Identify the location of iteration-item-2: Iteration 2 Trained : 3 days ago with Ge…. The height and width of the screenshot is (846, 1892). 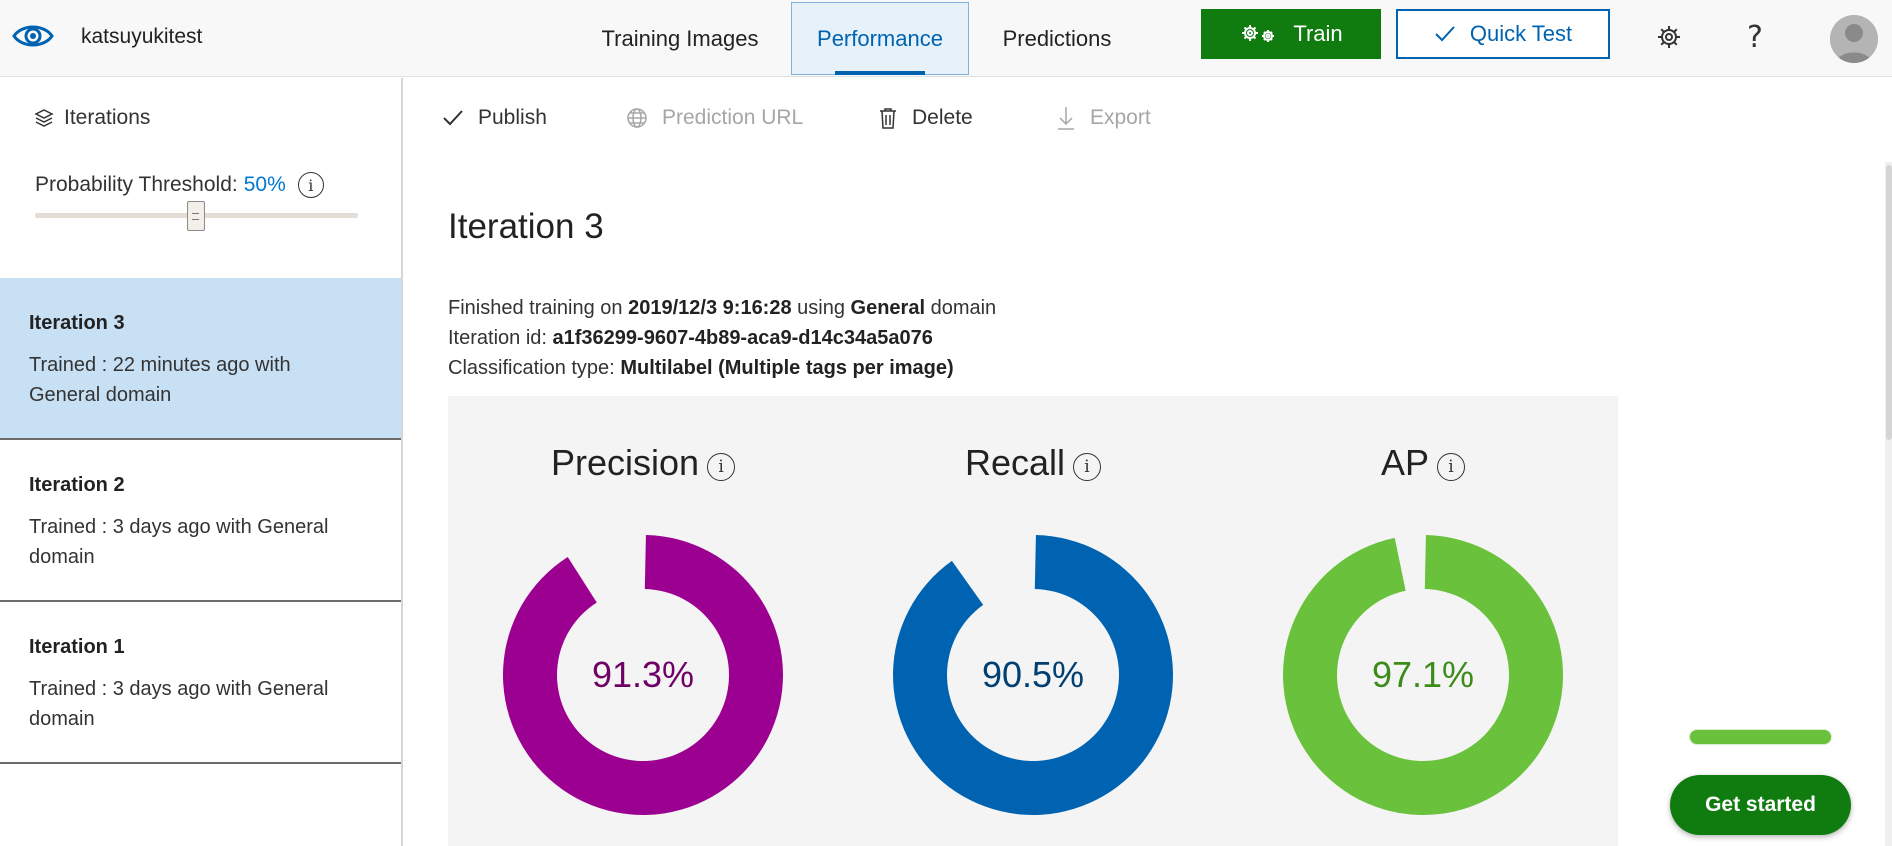
(200, 521).